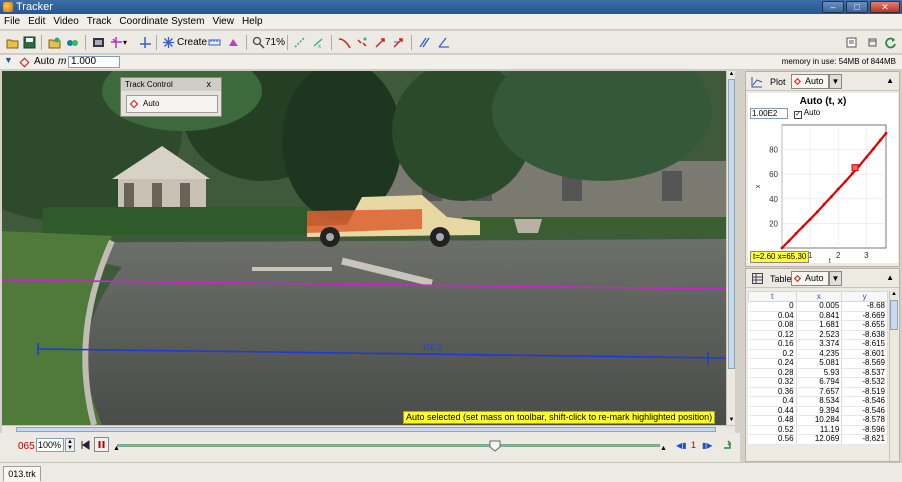  Describe the element at coordinates (772, 411) in the screenshot. I see `table-cell: 0.44` at that location.